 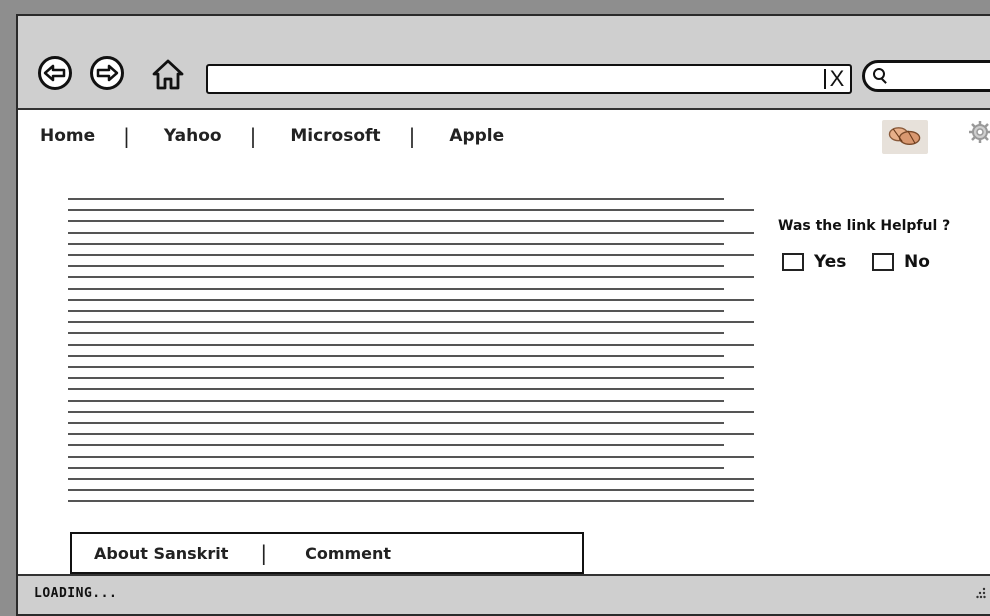 What do you see at coordinates (901, 262) in the screenshot?
I see `feedback-option-no: No` at bounding box center [901, 262].